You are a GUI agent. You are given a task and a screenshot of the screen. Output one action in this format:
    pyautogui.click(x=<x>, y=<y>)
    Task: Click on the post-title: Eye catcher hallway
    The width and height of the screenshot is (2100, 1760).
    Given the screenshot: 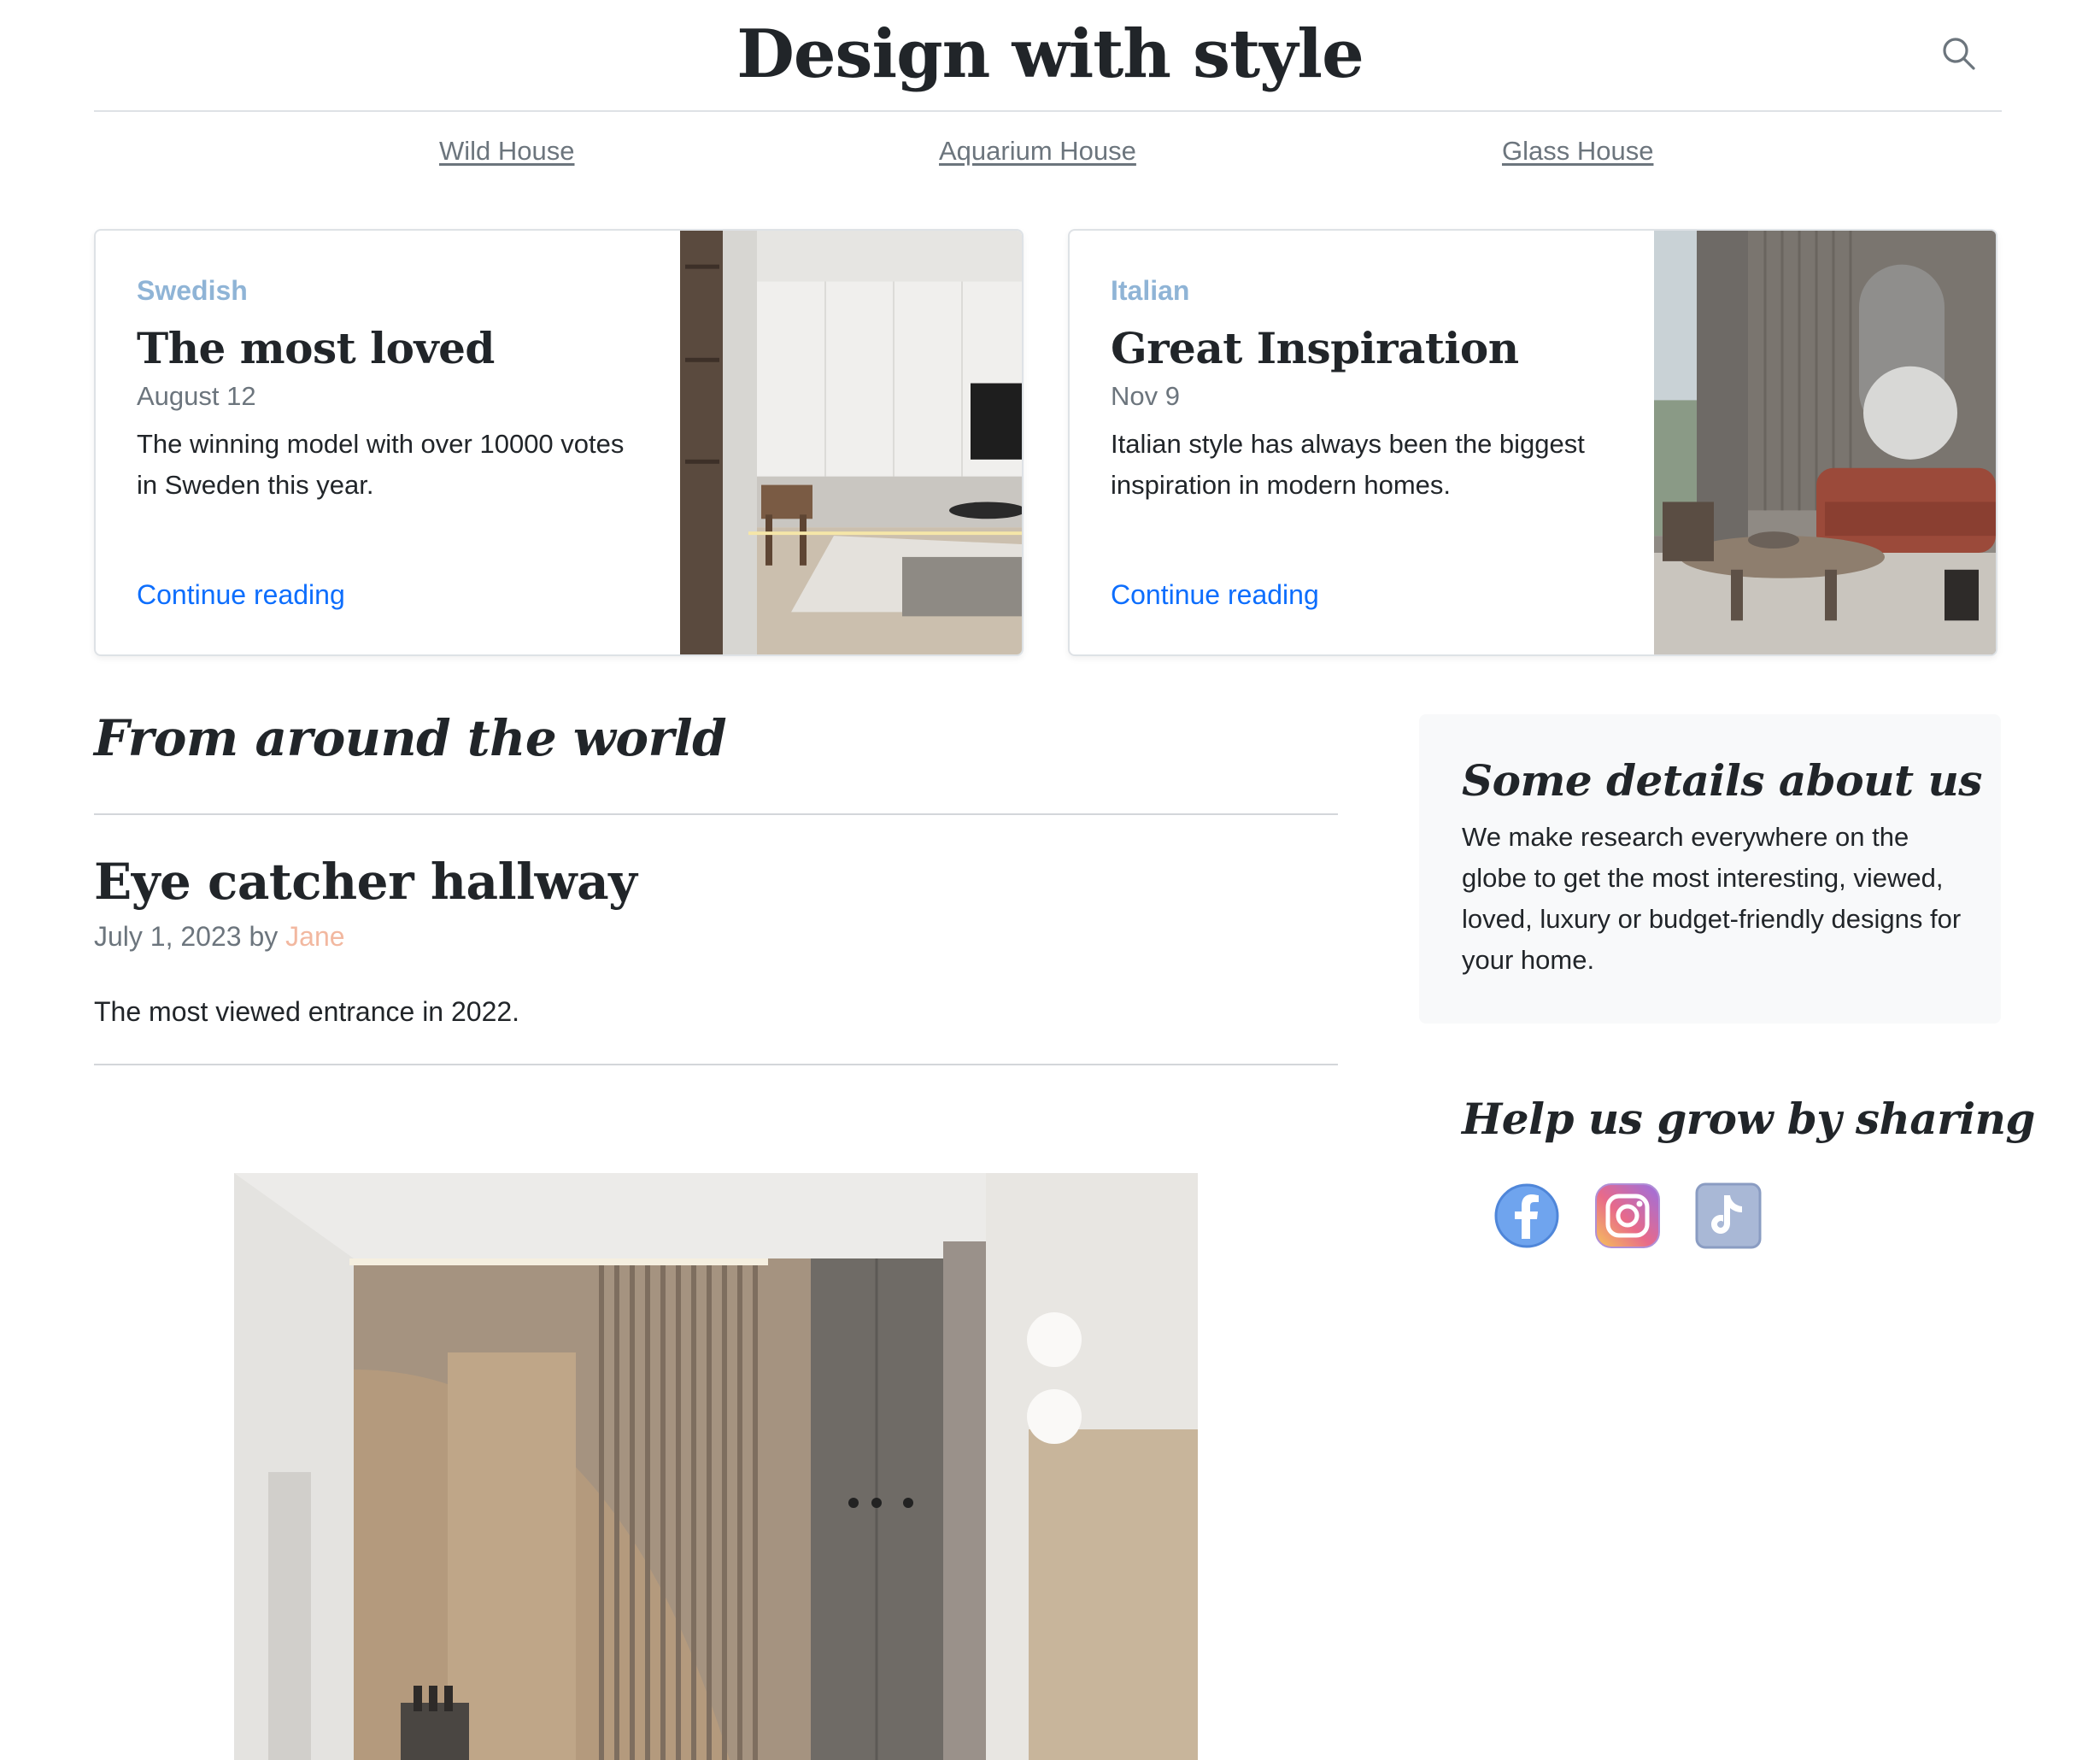 What is the action you would take?
    pyautogui.click(x=365, y=882)
    